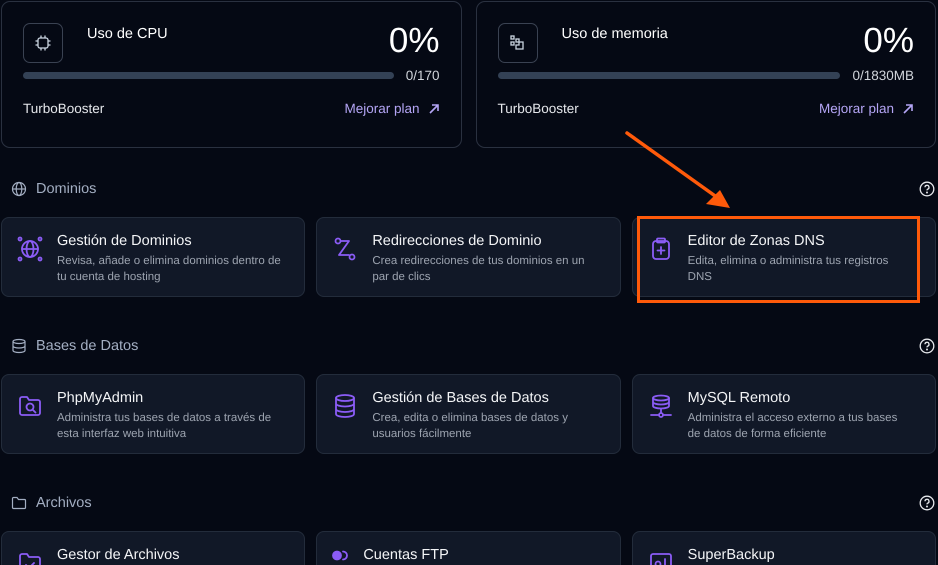 The height and width of the screenshot is (565, 938). Describe the element at coordinates (423, 75) in the screenshot. I see `usage-reading: 0/170` at that location.